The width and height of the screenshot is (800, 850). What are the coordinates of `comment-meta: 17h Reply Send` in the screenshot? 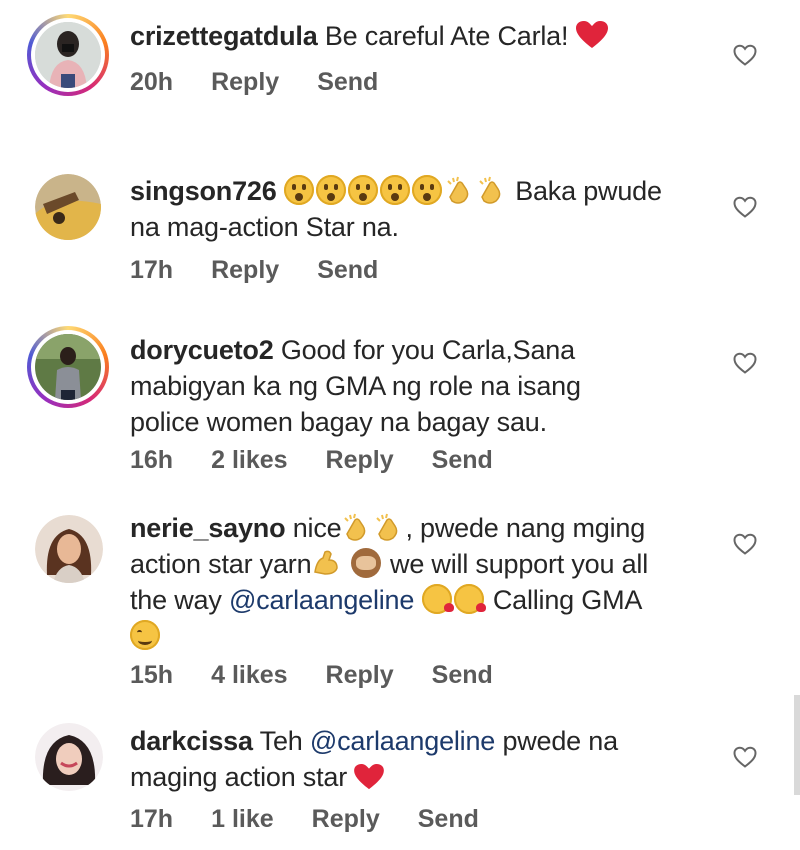 It's located at (273, 270).